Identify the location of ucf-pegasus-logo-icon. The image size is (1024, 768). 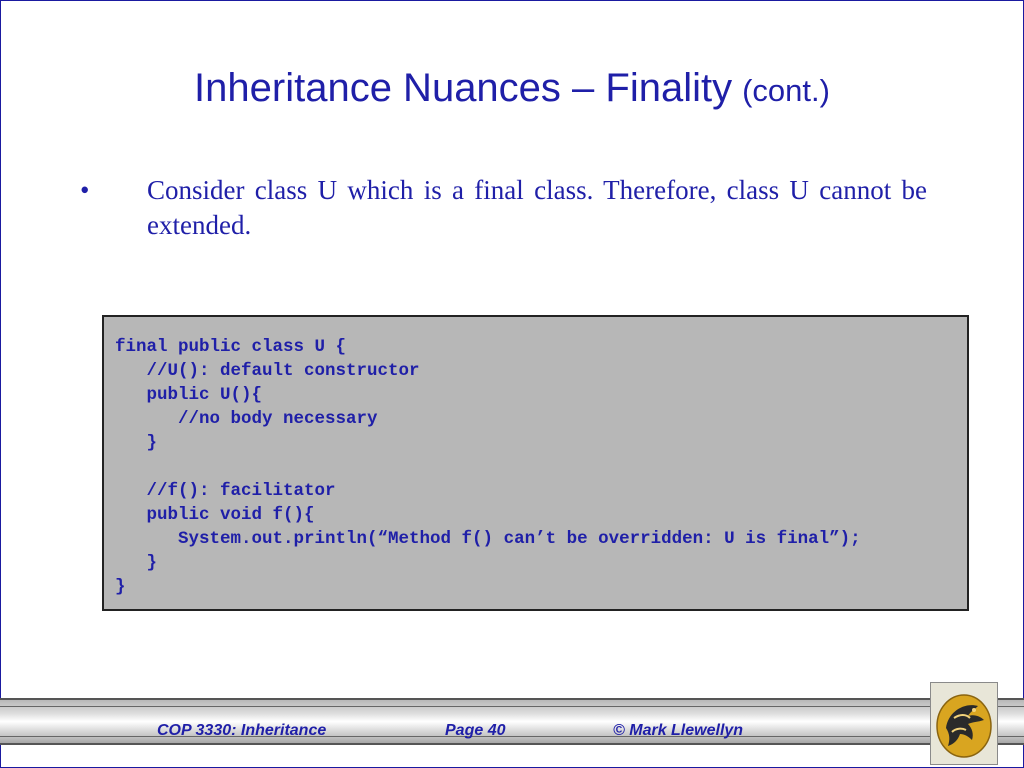
(964, 723).